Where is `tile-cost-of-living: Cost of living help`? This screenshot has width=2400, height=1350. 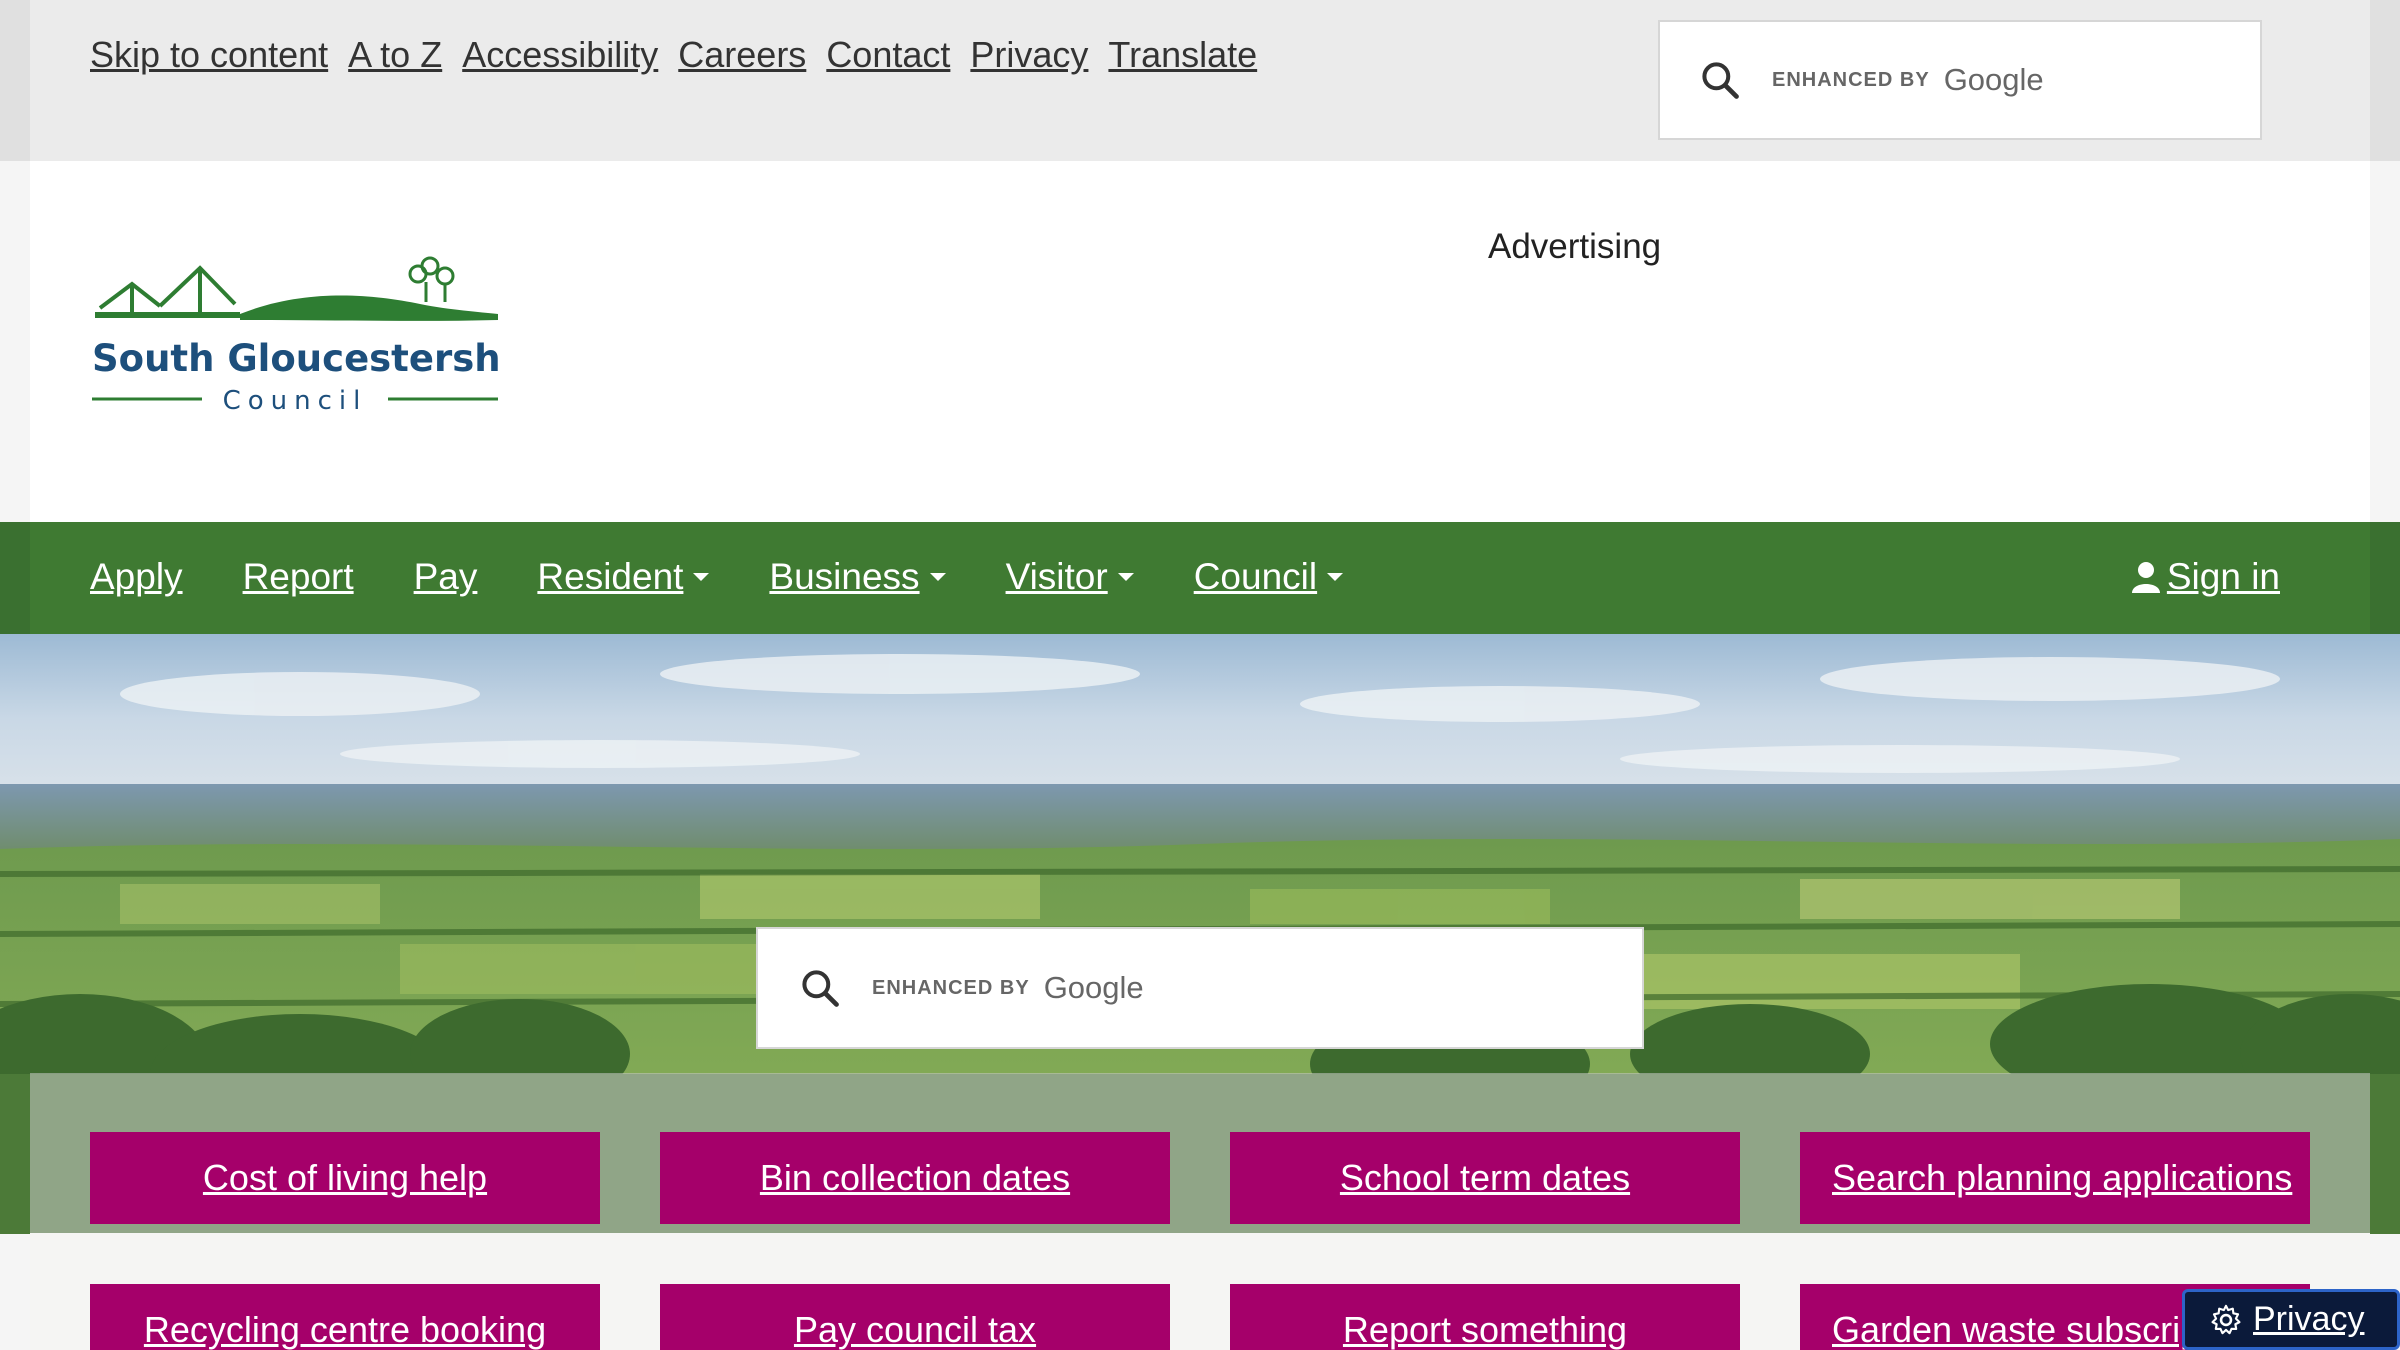 tile-cost-of-living: Cost of living help is located at coordinates (345, 1178).